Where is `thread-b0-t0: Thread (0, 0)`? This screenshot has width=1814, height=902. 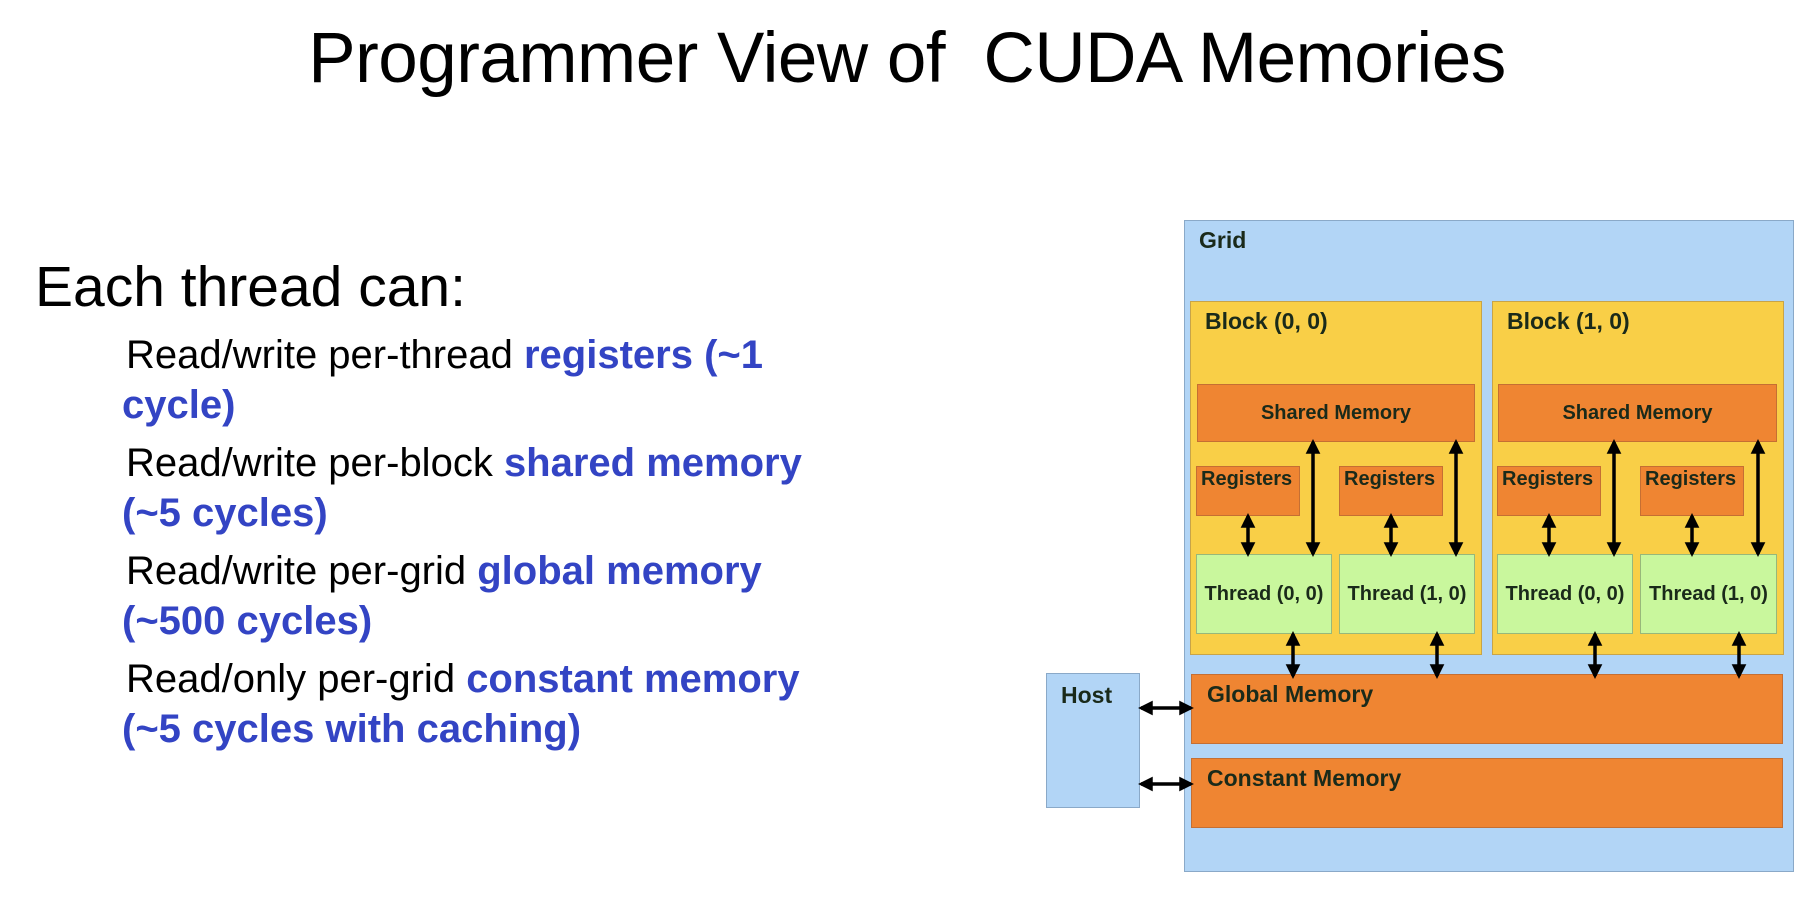
thread-b0-t0: Thread (0, 0) is located at coordinates (1264, 594).